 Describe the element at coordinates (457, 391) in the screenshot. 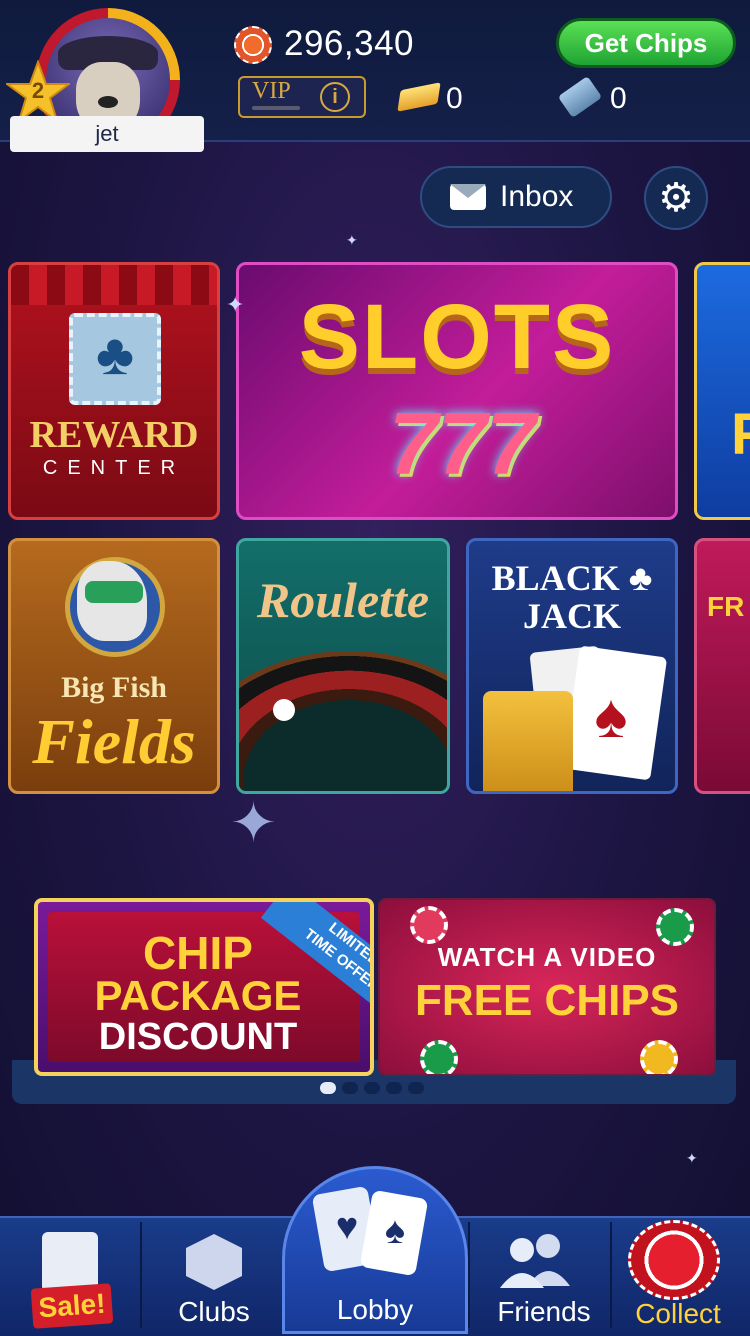

I see `slots-tile: SLOTS 777` at that location.